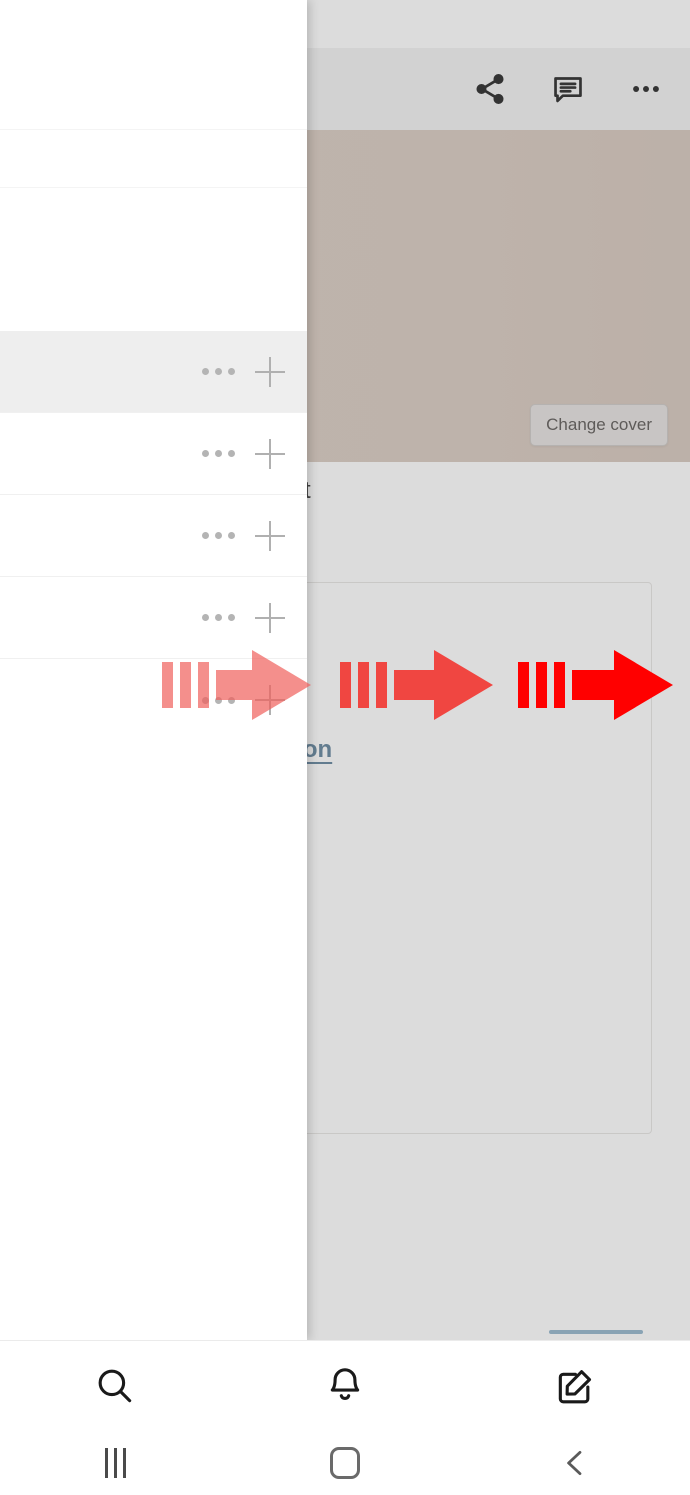 Image resolution: width=690 pixels, height=1495 pixels. I want to click on recents-icon, so click(115, 1462).